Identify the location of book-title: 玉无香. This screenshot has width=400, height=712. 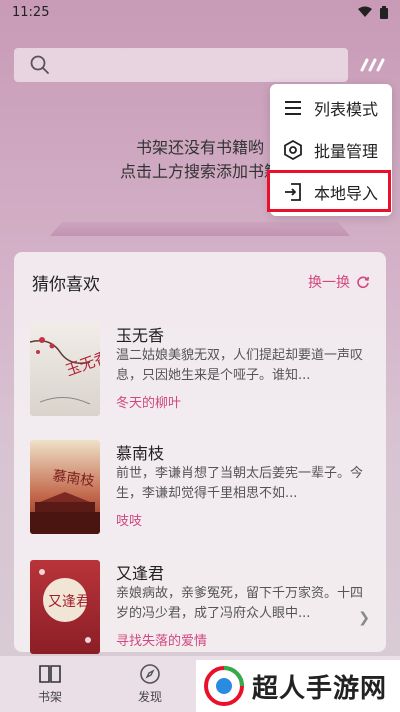
(140, 335).